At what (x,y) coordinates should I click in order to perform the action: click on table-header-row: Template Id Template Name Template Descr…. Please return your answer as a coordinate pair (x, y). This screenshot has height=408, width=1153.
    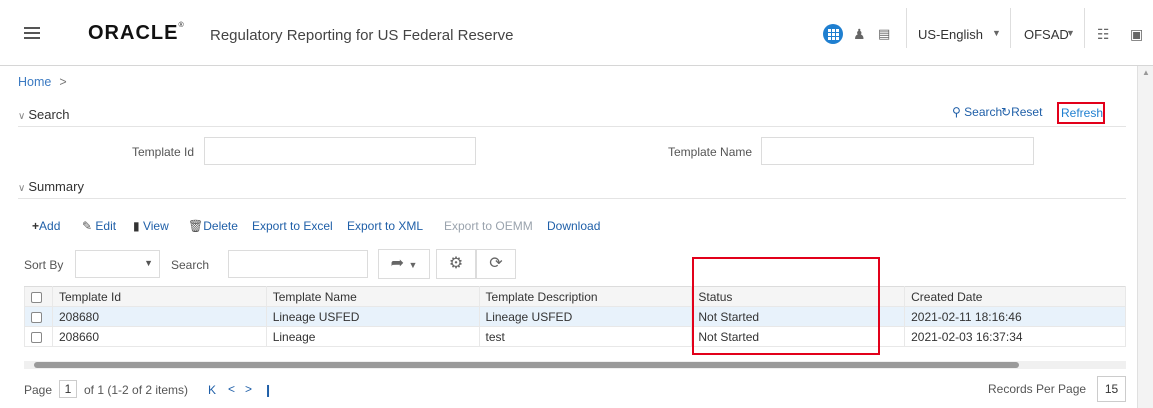
    Looking at the image, I should click on (575, 296).